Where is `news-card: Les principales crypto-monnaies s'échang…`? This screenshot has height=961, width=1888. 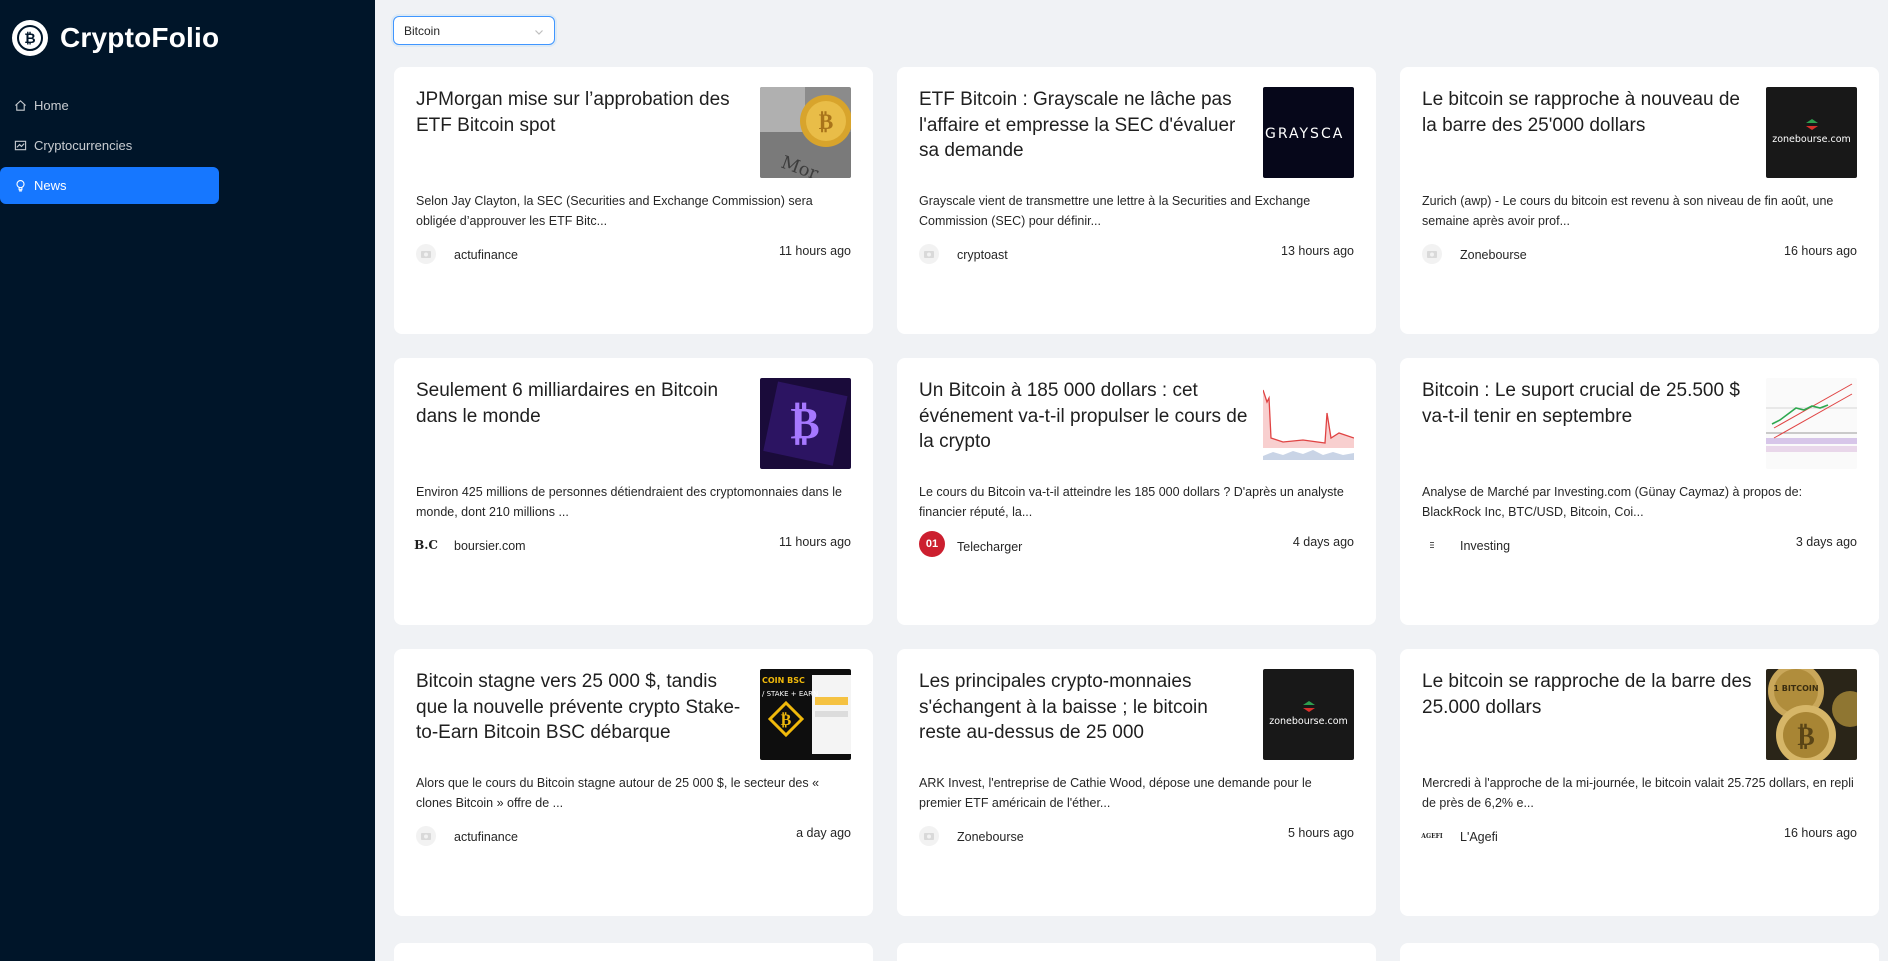
news-card: Les principales crypto-monnaies s'échang… is located at coordinates (1136, 782).